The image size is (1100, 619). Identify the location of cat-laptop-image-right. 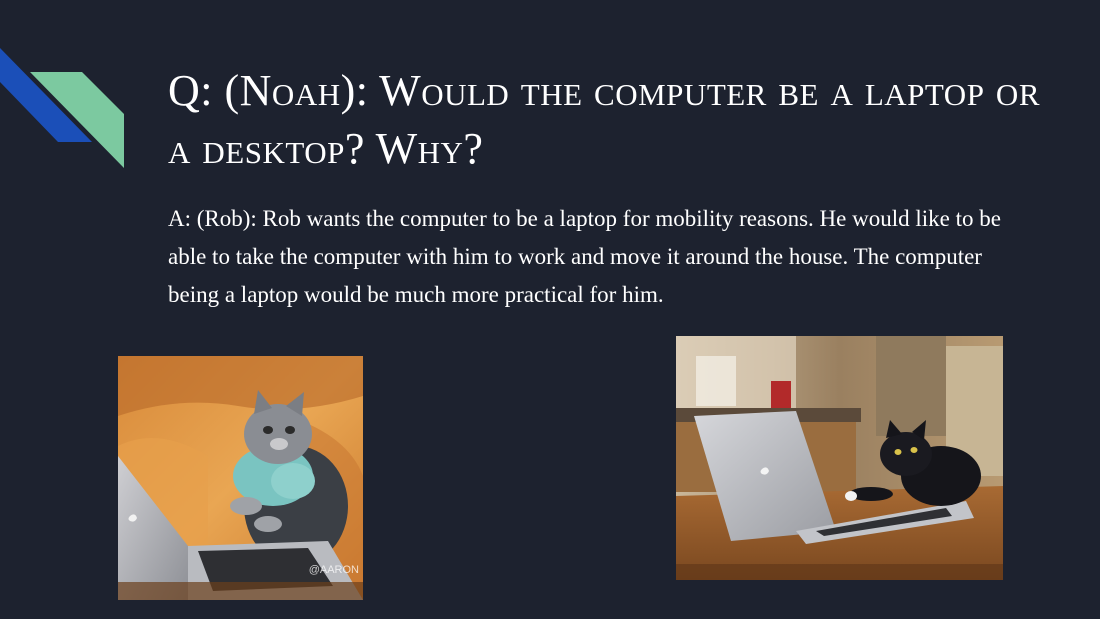
(839, 458).